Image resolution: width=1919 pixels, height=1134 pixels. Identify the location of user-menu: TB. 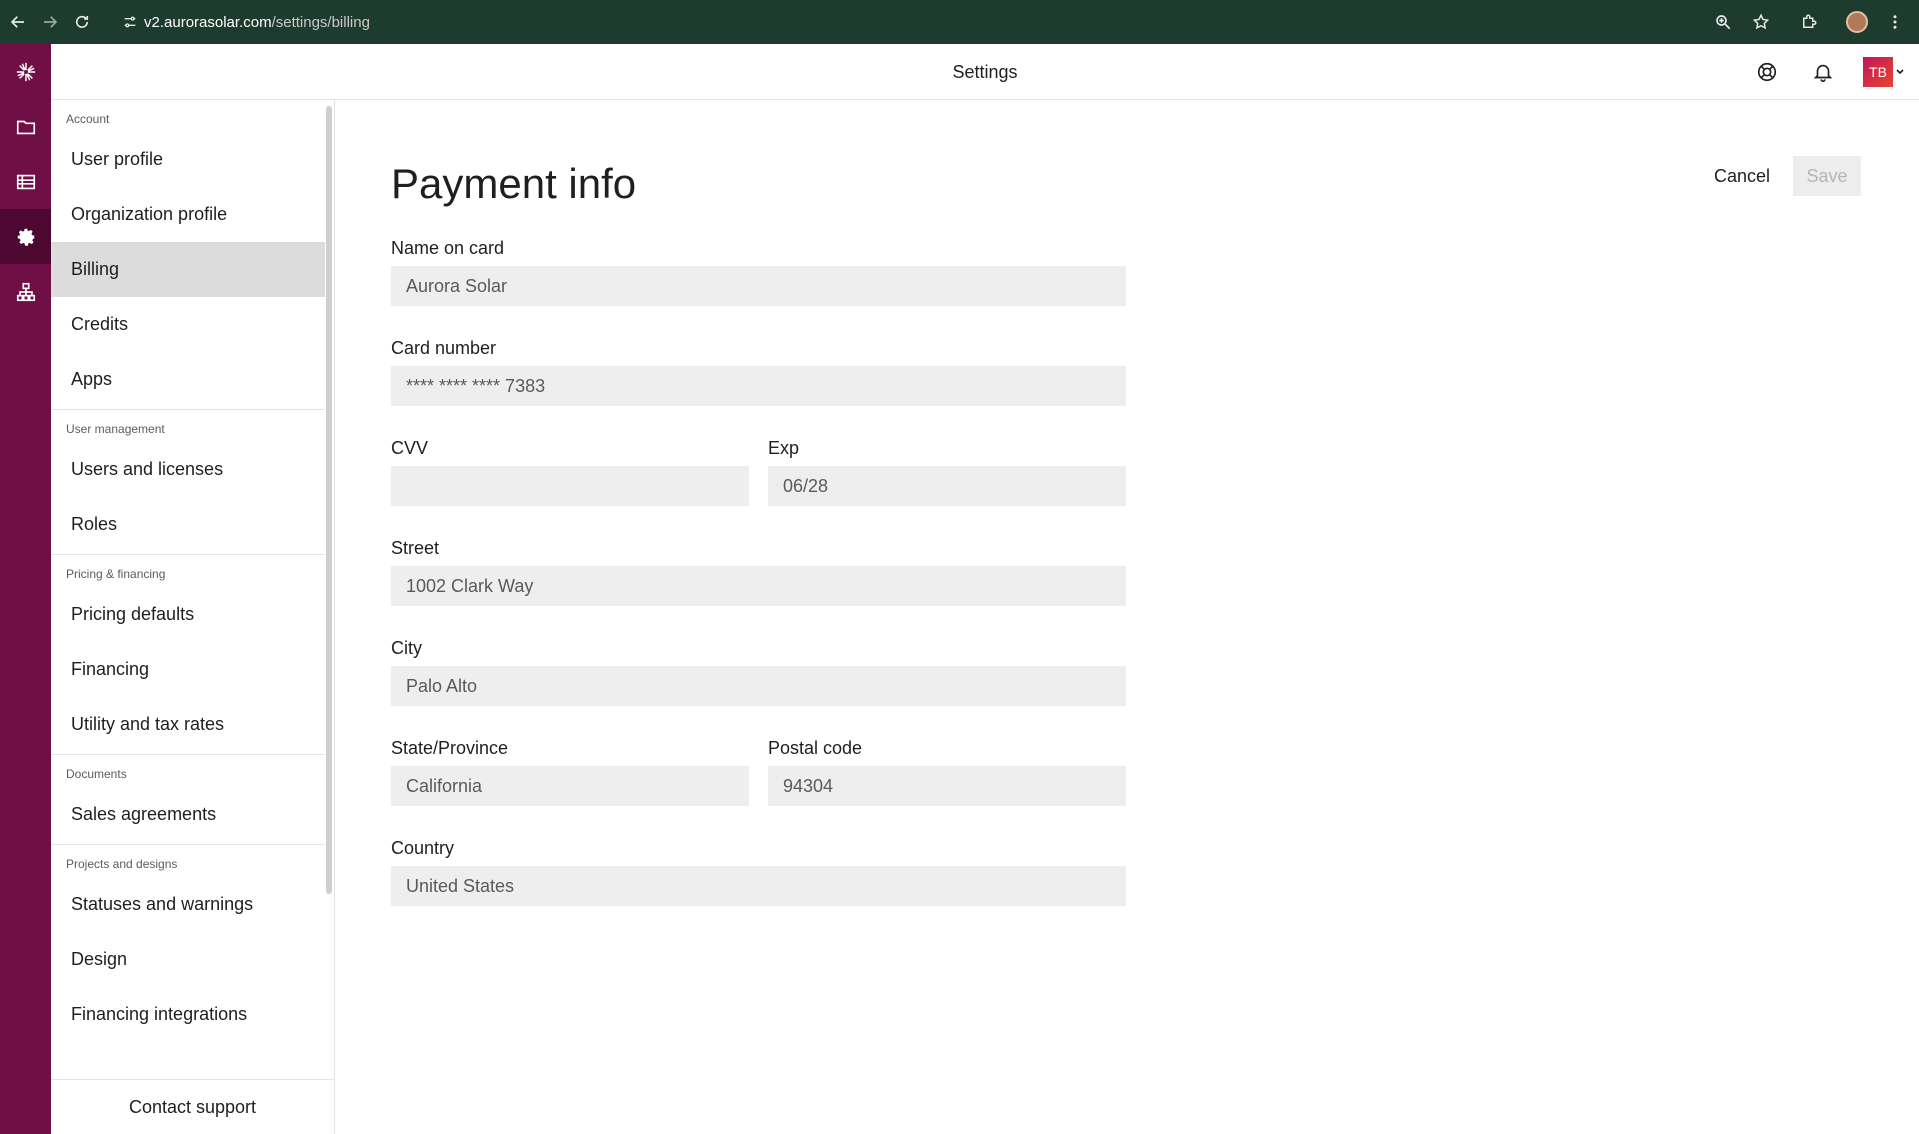
(1884, 72).